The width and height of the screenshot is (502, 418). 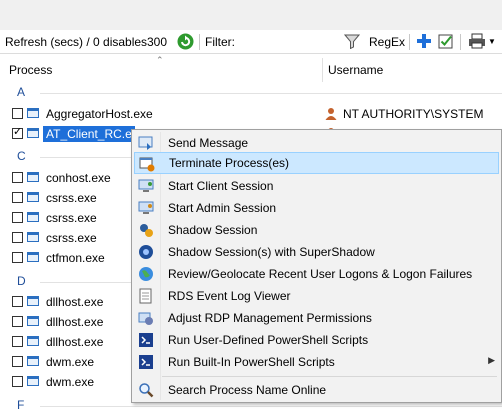 I want to click on menu-item-label: Run Built-In PowerShell Scripts, so click(x=251, y=362).